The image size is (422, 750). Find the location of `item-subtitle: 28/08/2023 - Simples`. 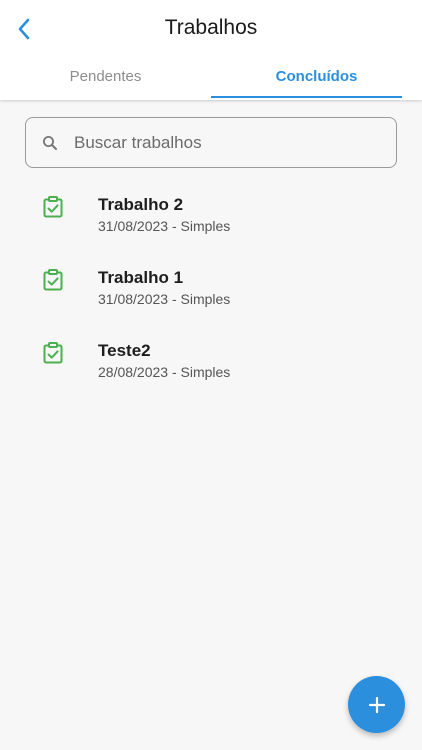

item-subtitle: 28/08/2023 - Simples is located at coordinates (164, 372).